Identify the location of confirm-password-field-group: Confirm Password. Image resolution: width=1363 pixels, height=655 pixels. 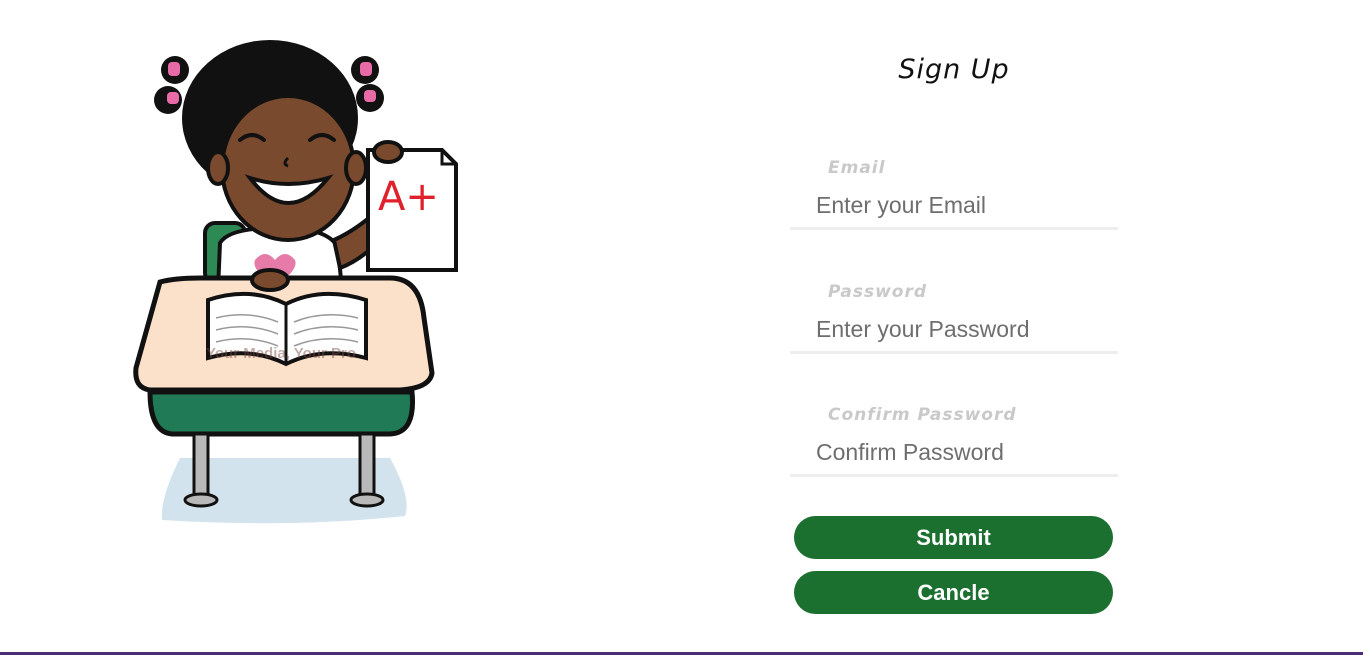
(954, 447).